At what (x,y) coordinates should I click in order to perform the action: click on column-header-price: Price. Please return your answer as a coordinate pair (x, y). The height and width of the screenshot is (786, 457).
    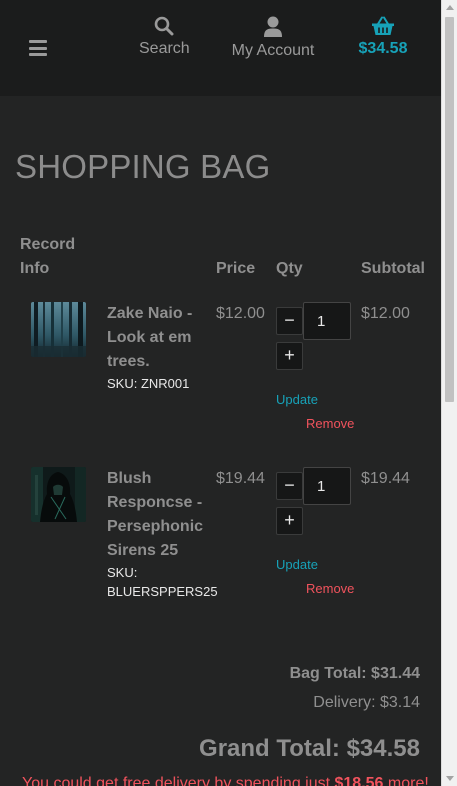
    Looking at the image, I should click on (236, 268).